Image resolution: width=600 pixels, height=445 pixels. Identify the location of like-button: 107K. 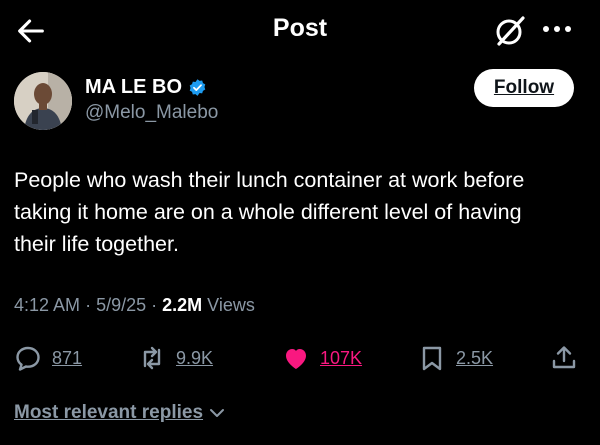
(322, 358).